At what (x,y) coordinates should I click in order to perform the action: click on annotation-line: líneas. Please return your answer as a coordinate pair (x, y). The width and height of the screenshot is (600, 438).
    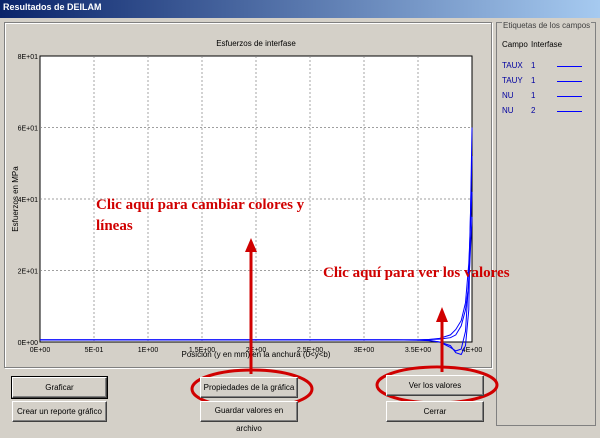
    Looking at the image, I should click on (114, 226).